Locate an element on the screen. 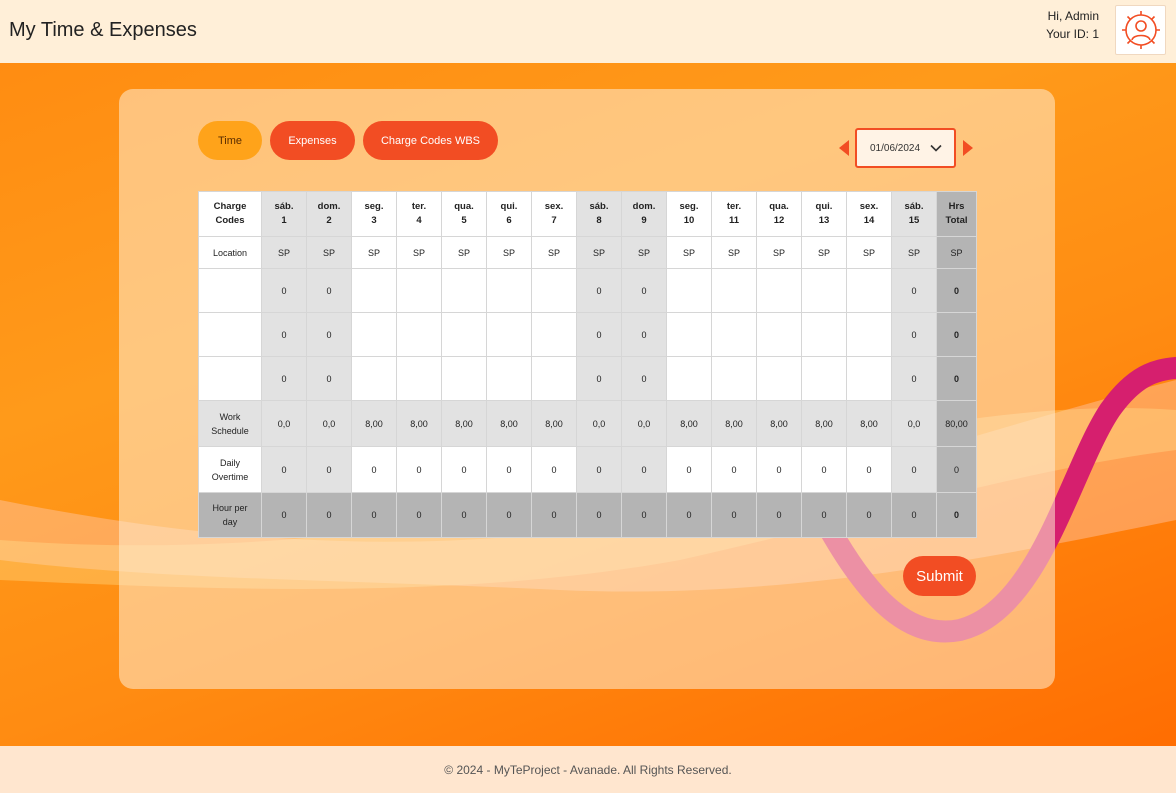 The image size is (1176, 793). user-gear-icon is located at coordinates (1140, 30).